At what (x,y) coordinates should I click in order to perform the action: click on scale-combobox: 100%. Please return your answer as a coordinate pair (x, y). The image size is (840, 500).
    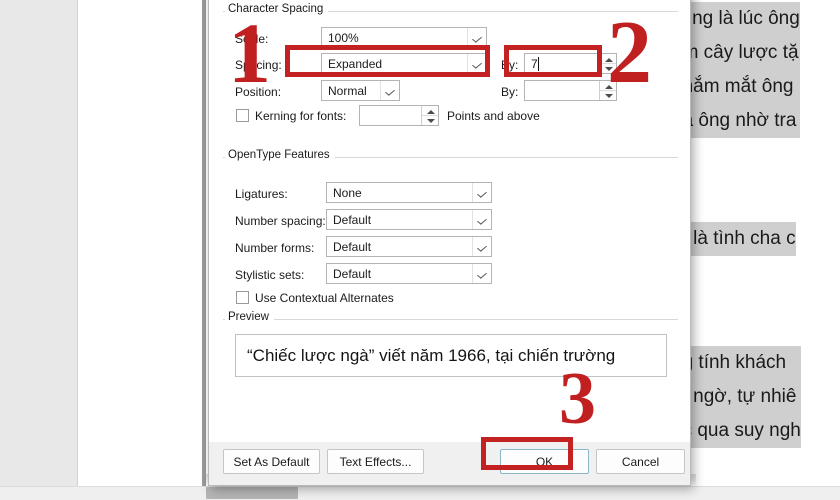
    Looking at the image, I should click on (404, 37).